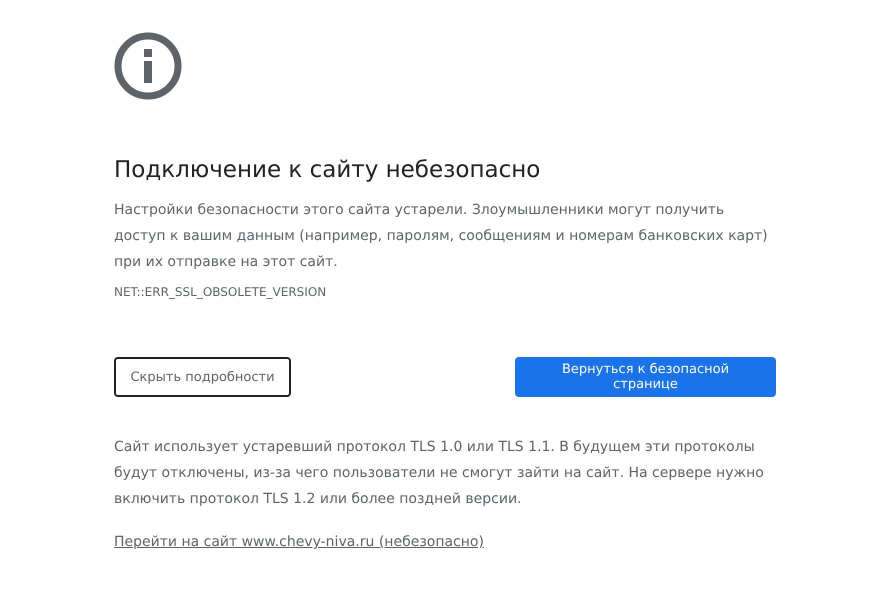 The image size is (895, 601). I want to click on error-code: NET::ERR_SSL_OBSOLETE_VERSION, so click(221, 292).